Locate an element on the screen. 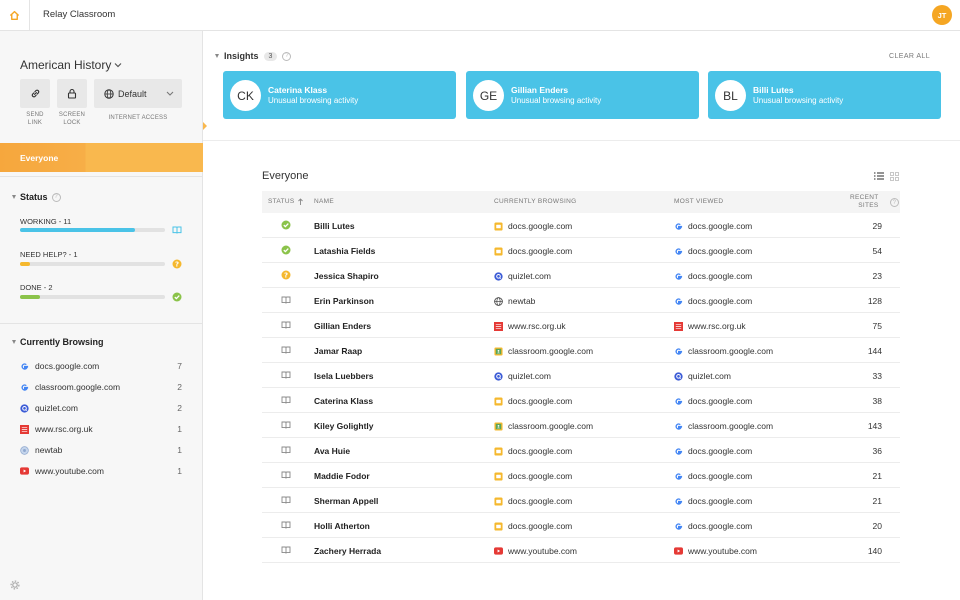 This screenshot has height=600, width=960. send-link-button is located at coordinates (35, 93).